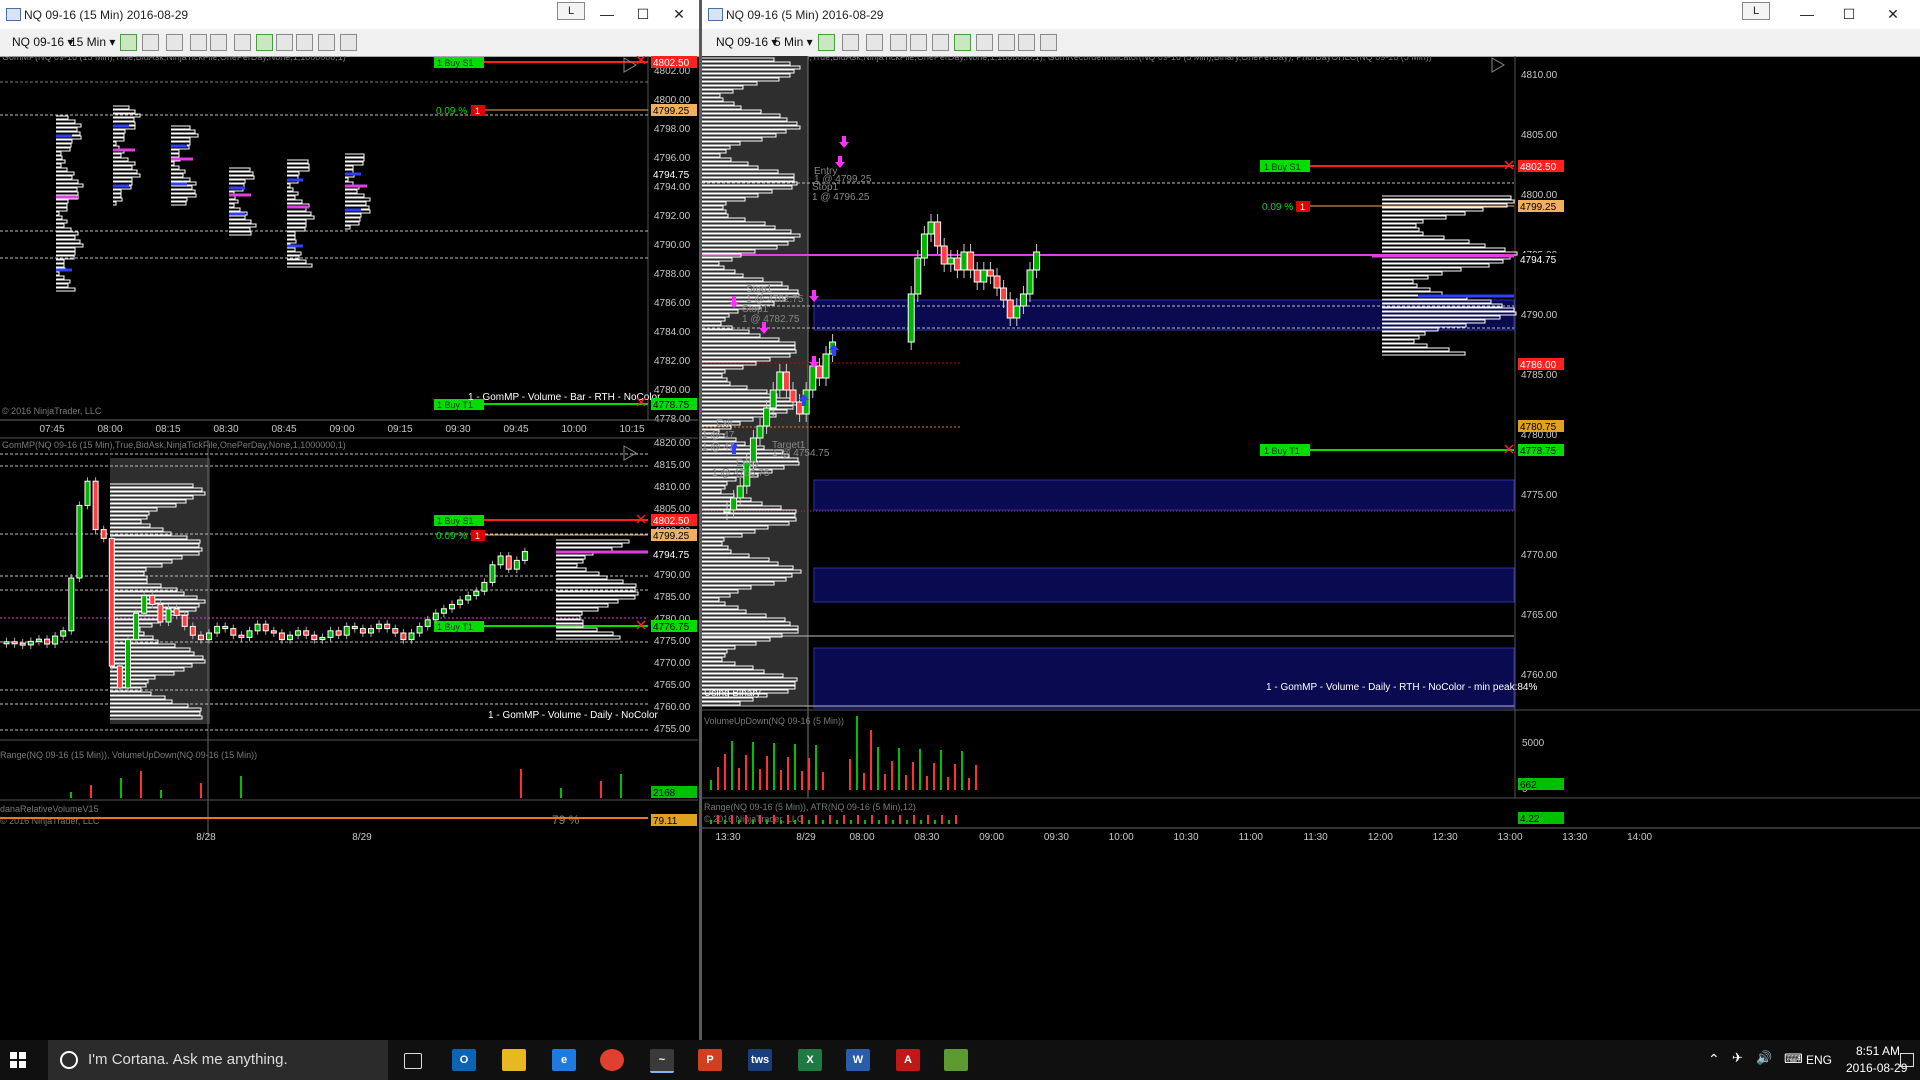  What do you see at coordinates (956, 1060) in the screenshot?
I see `app-green-icon` at bounding box center [956, 1060].